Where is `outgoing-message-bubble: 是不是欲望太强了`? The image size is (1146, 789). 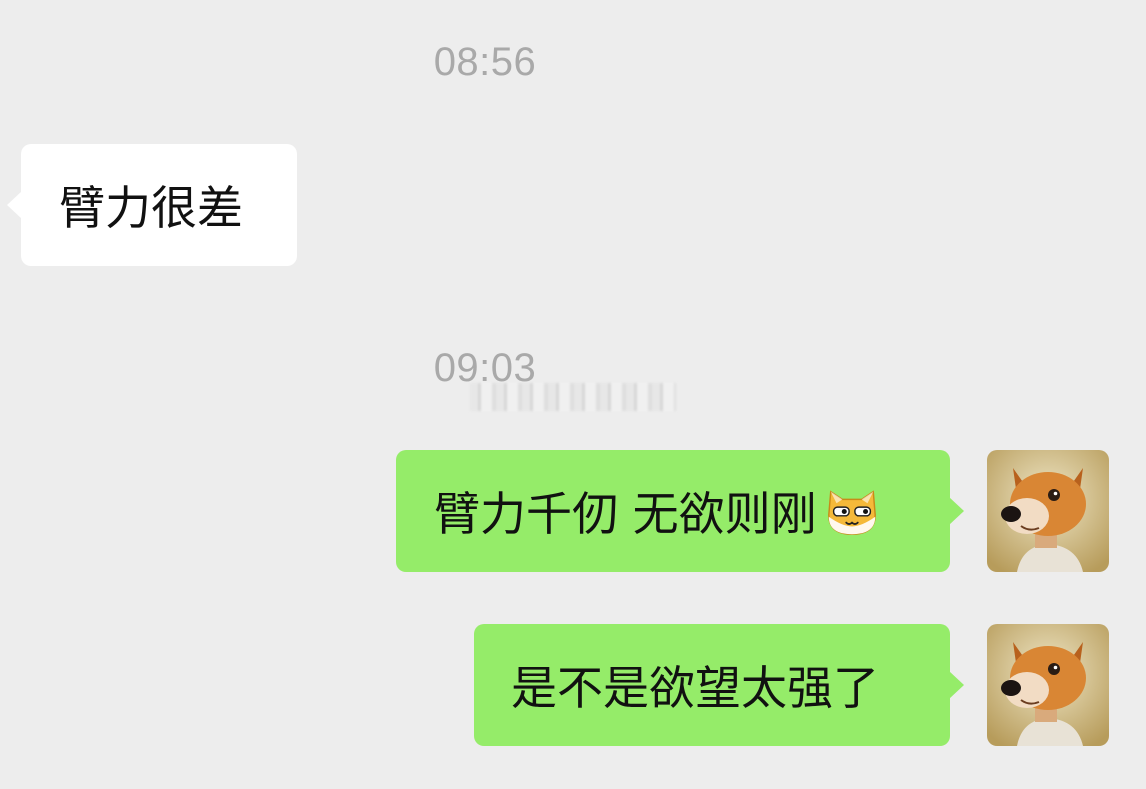 outgoing-message-bubble: 是不是欲望太强了 is located at coordinates (719, 685).